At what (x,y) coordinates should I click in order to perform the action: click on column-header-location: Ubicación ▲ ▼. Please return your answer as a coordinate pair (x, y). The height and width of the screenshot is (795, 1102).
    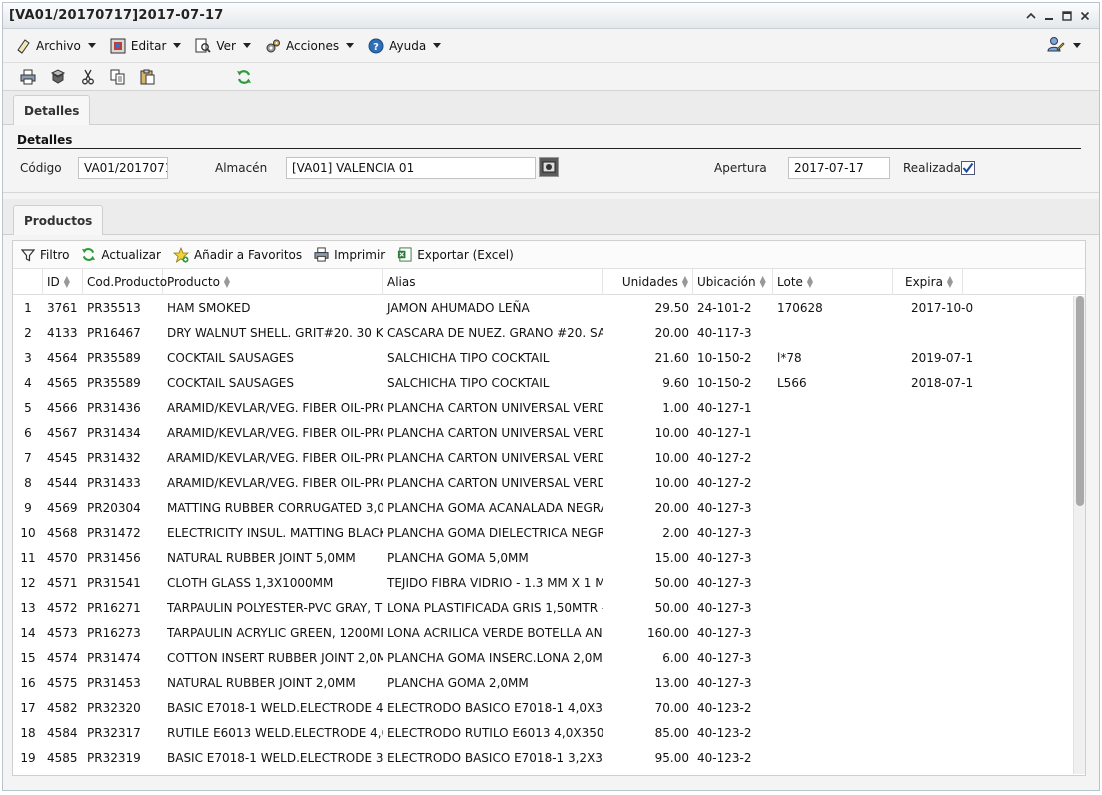
    Looking at the image, I should click on (733, 282).